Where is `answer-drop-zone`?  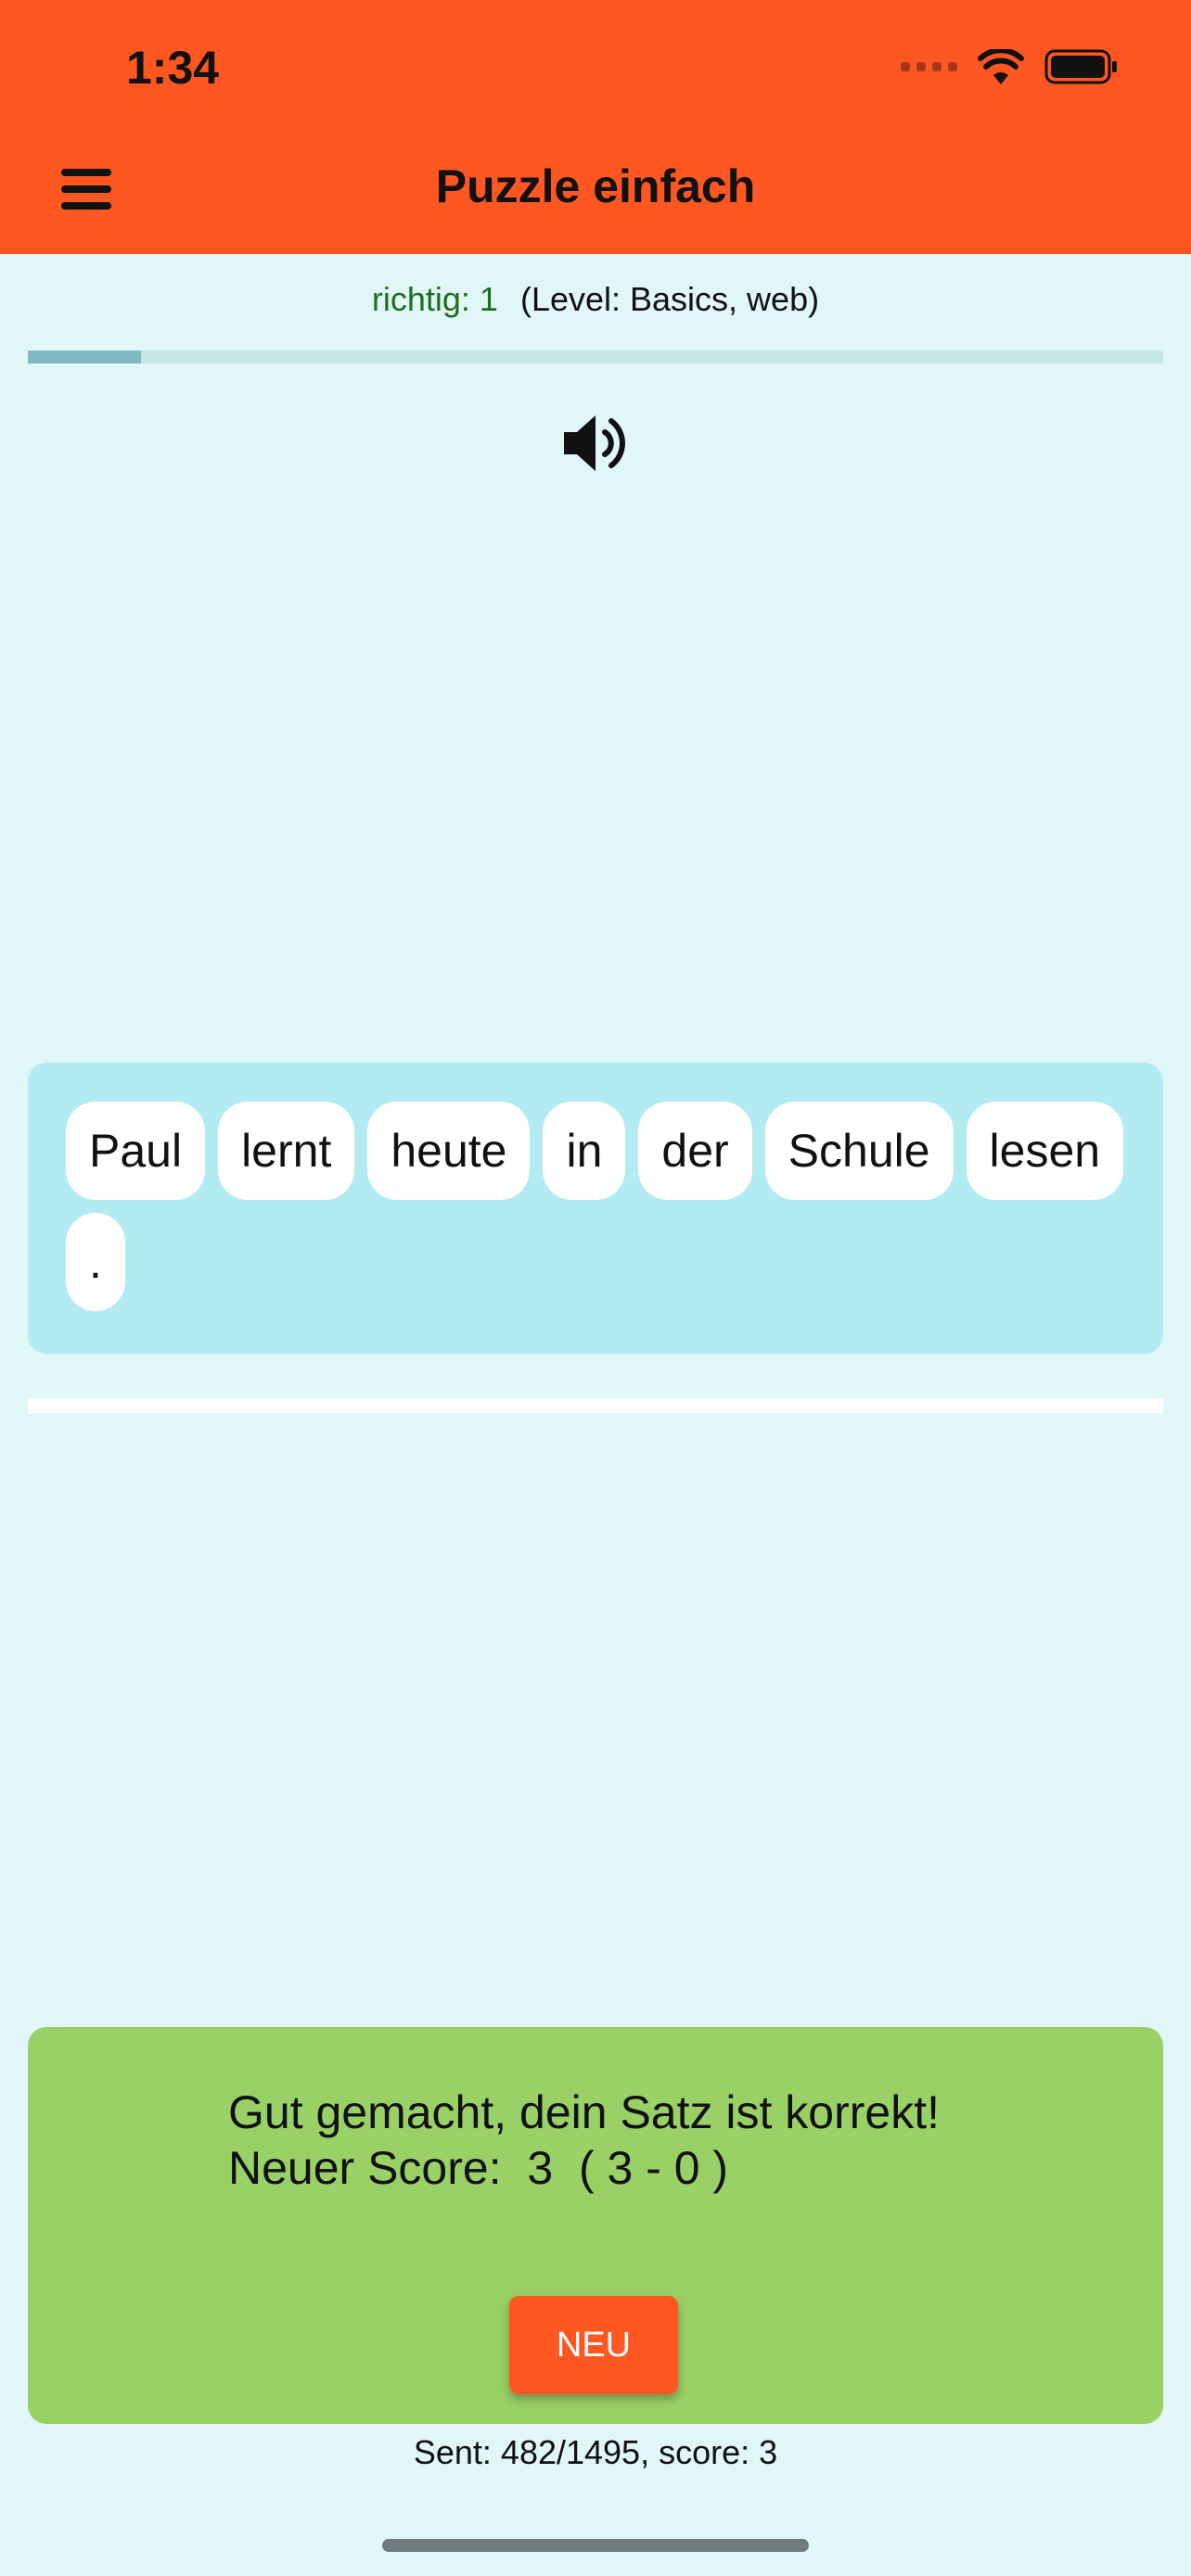 answer-drop-zone is located at coordinates (595, 1405).